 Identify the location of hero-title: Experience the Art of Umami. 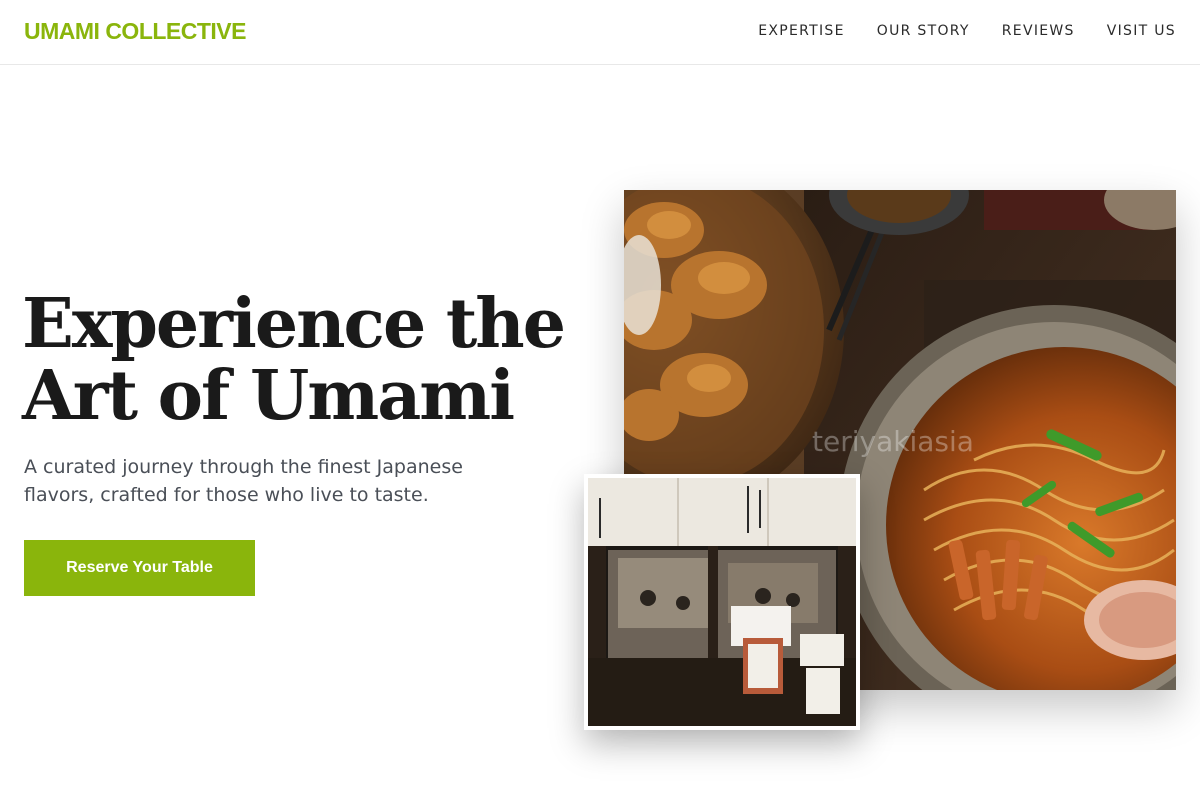
(302, 360).